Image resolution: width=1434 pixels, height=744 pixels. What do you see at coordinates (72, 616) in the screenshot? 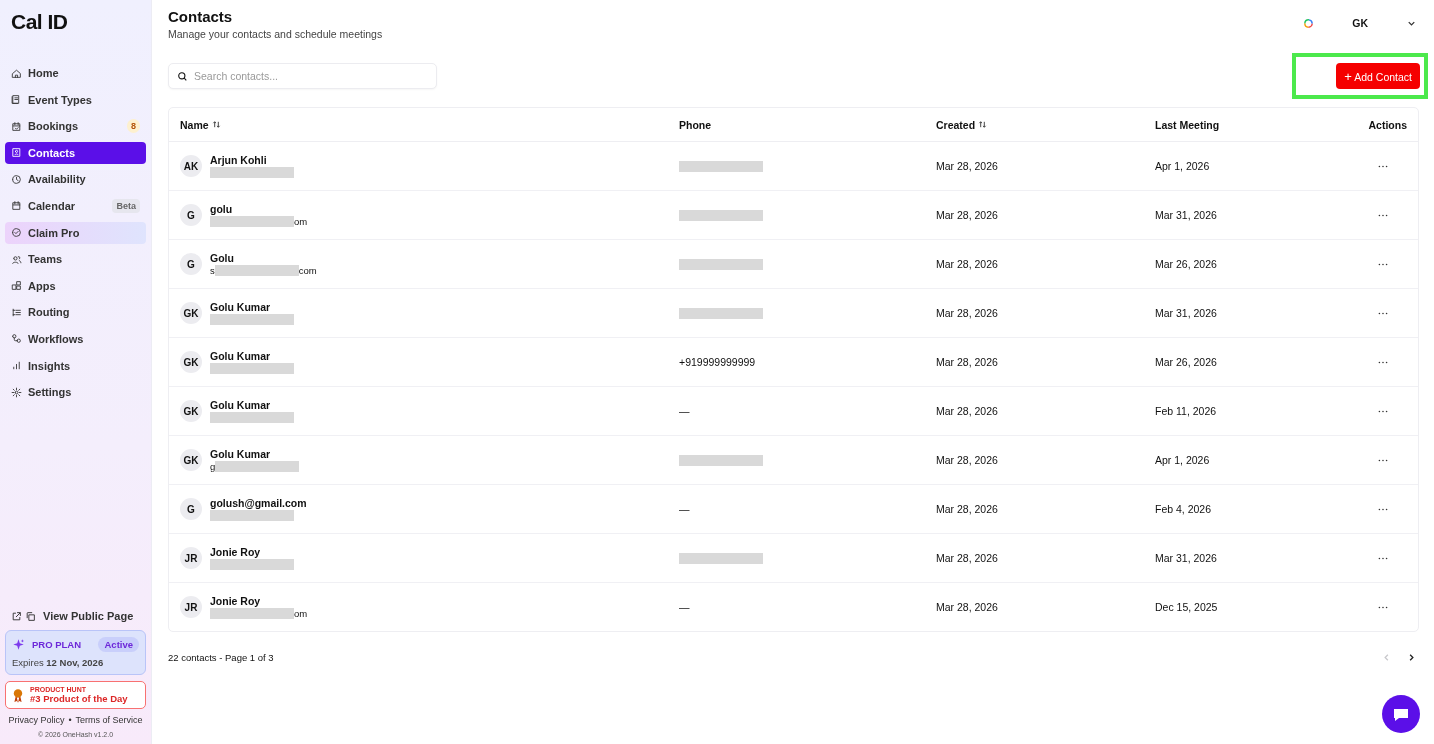
I see `view-public-page-link: View Public Page` at bounding box center [72, 616].